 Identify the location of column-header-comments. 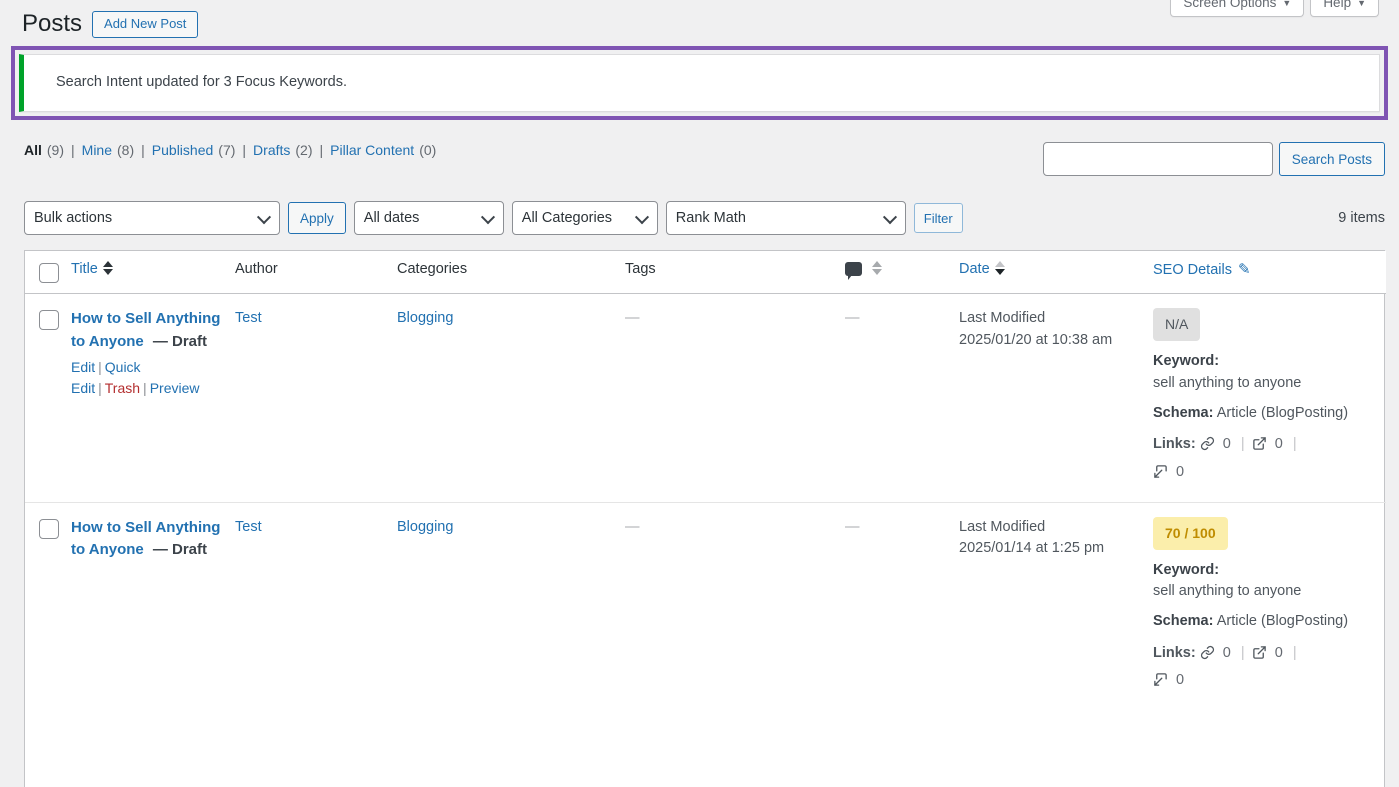
(902, 272).